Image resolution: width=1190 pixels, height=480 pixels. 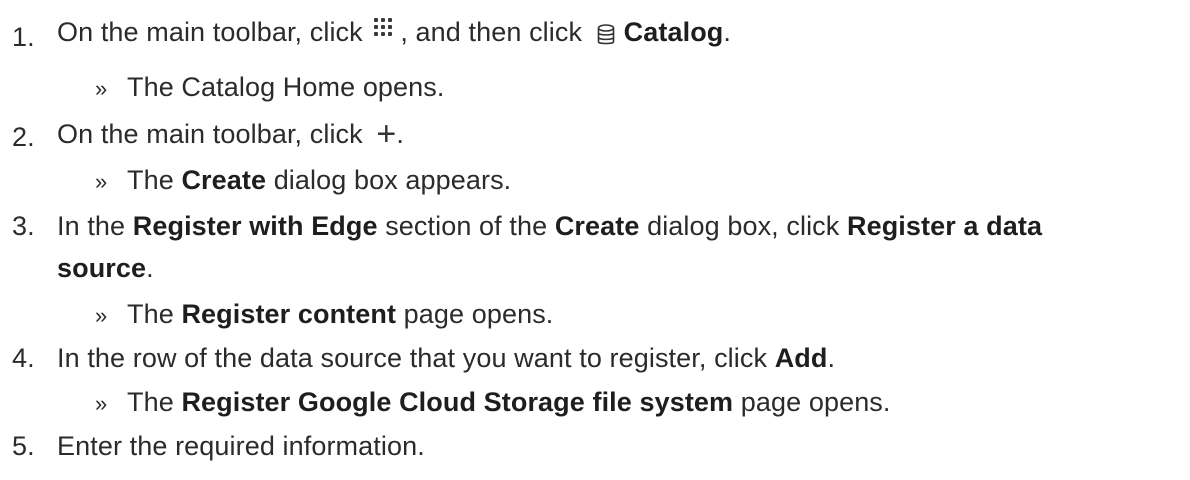 What do you see at coordinates (289, 314) in the screenshot?
I see `register-content-term: Register content` at bounding box center [289, 314].